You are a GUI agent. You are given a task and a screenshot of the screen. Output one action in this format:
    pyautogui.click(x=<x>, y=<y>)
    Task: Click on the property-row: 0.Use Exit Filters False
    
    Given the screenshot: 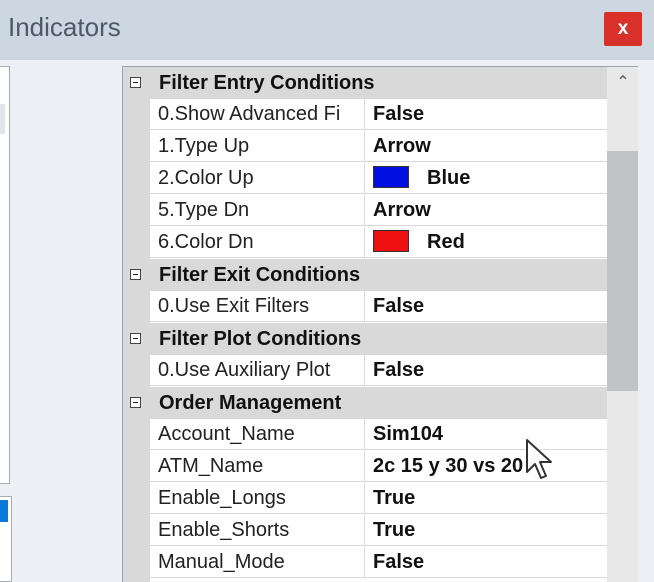 What is the action you would take?
    pyautogui.click(x=365, y=307)
    